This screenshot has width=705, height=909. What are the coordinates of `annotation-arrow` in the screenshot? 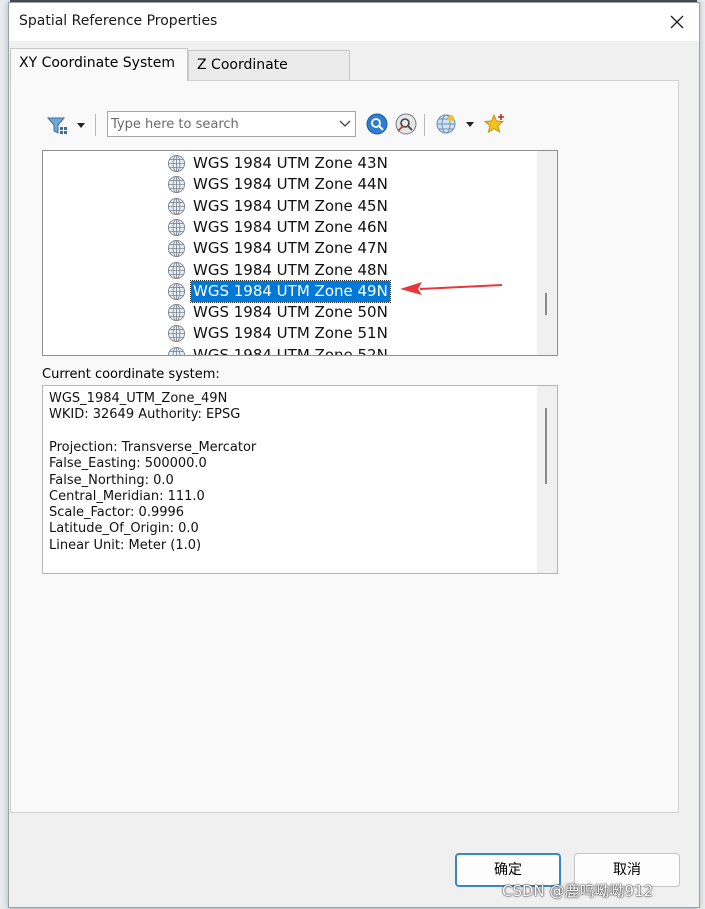 It's located at (451, 288).